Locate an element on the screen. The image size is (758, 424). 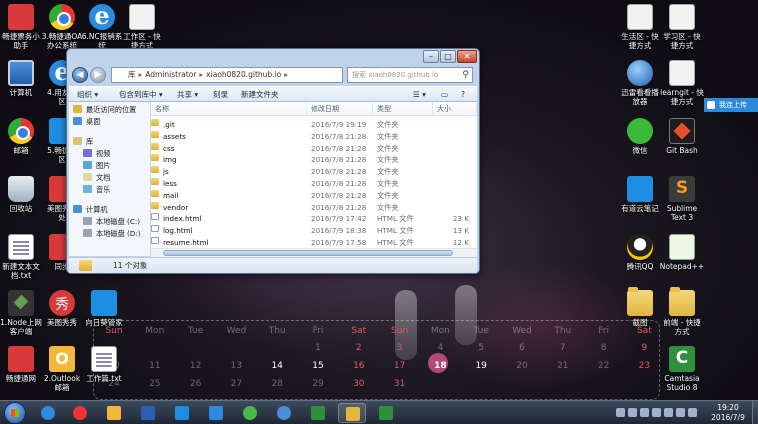
breadcrumb-user: Administrator is located at coordinates (170, 74).